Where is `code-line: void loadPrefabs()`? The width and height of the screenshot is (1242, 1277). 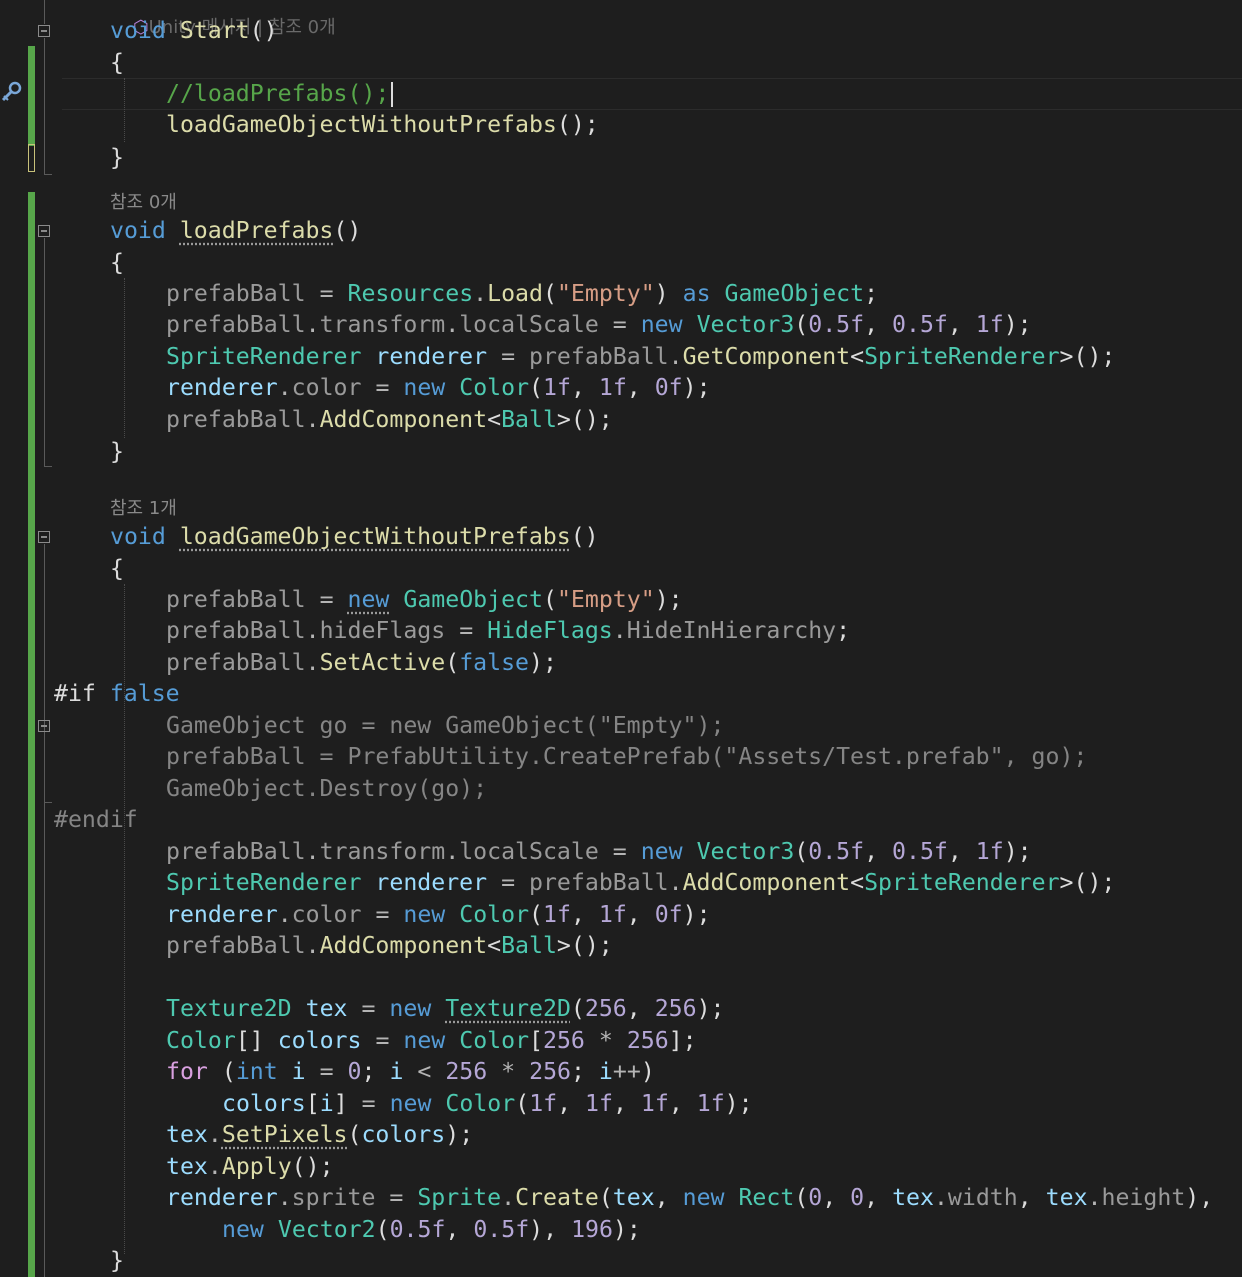
code-line: void loadPrefabs() is located at coordinates (235, 231).